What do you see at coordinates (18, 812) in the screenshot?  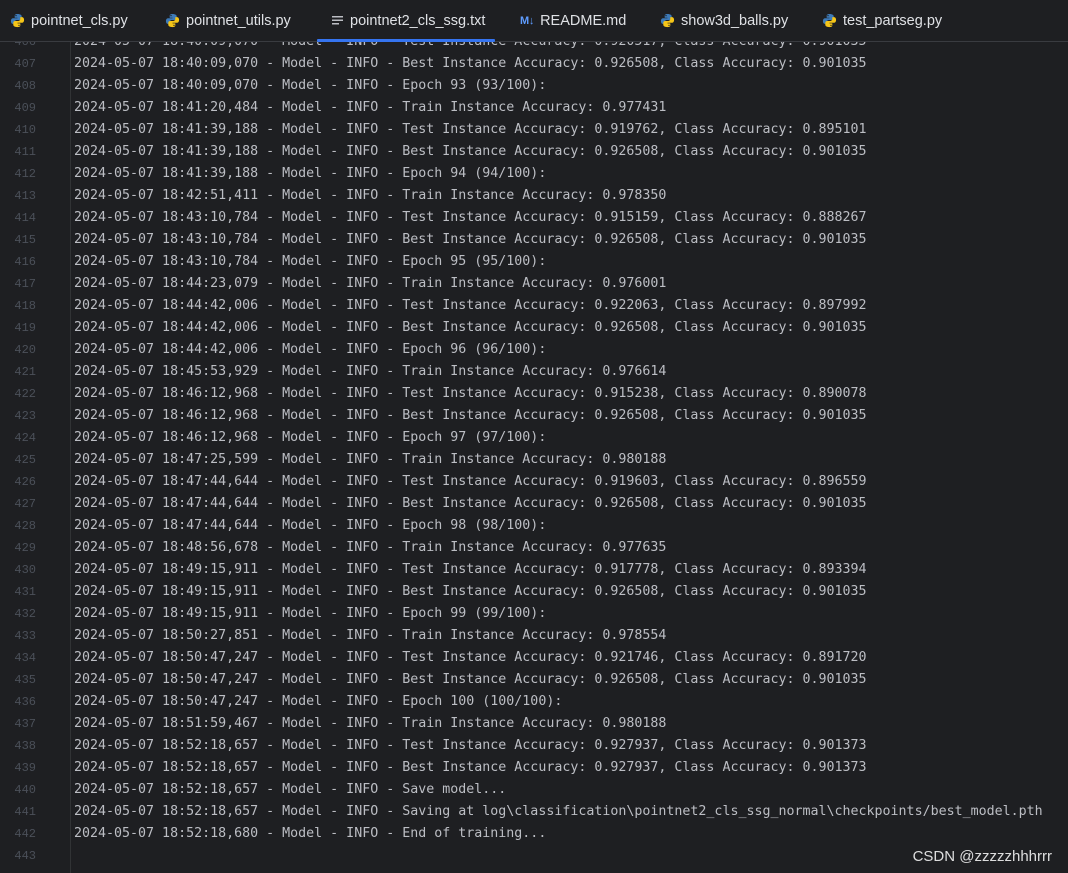 I see `line-number: 441` at bounding box center [18, 812].